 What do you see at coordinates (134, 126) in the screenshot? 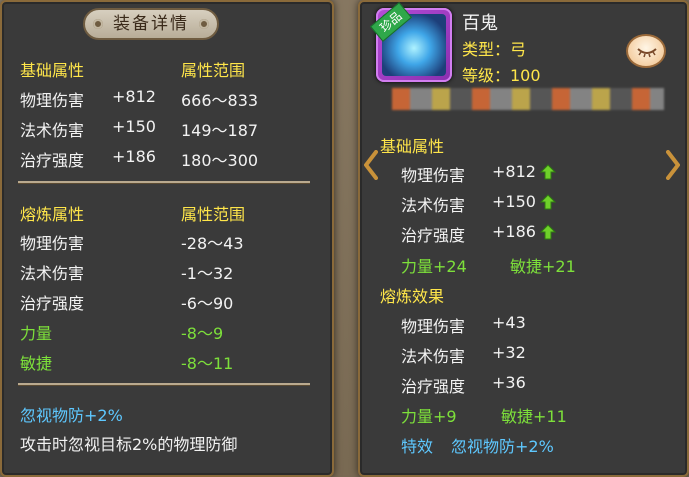
I see `basic-stat-value: +150` at bounding box center [134, 126].